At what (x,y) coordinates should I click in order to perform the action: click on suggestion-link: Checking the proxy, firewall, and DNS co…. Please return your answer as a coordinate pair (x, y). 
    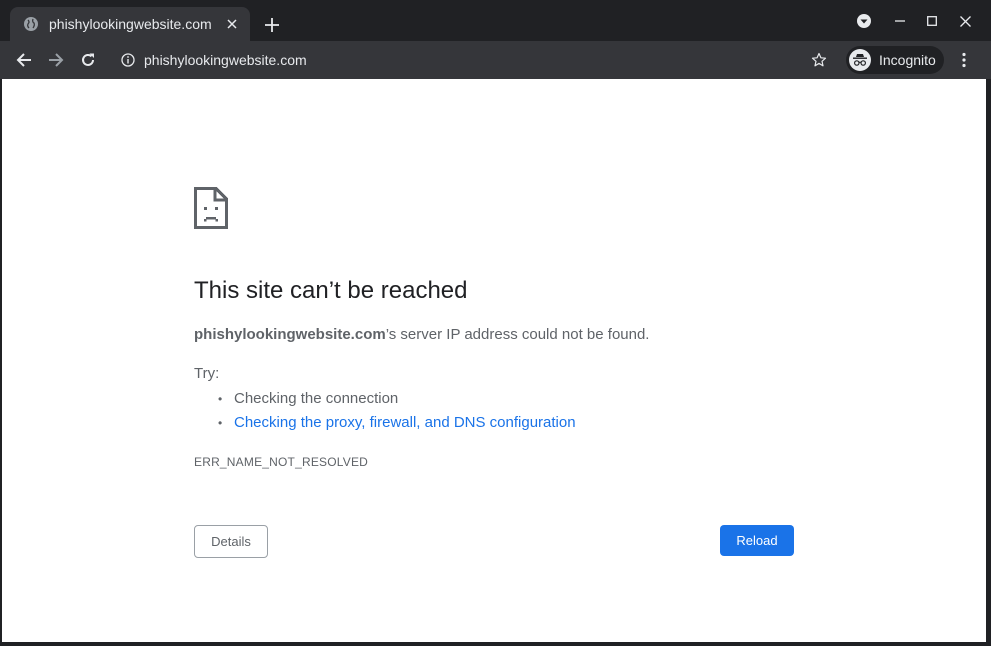
    Looking at the image, I should click on (385, 423).